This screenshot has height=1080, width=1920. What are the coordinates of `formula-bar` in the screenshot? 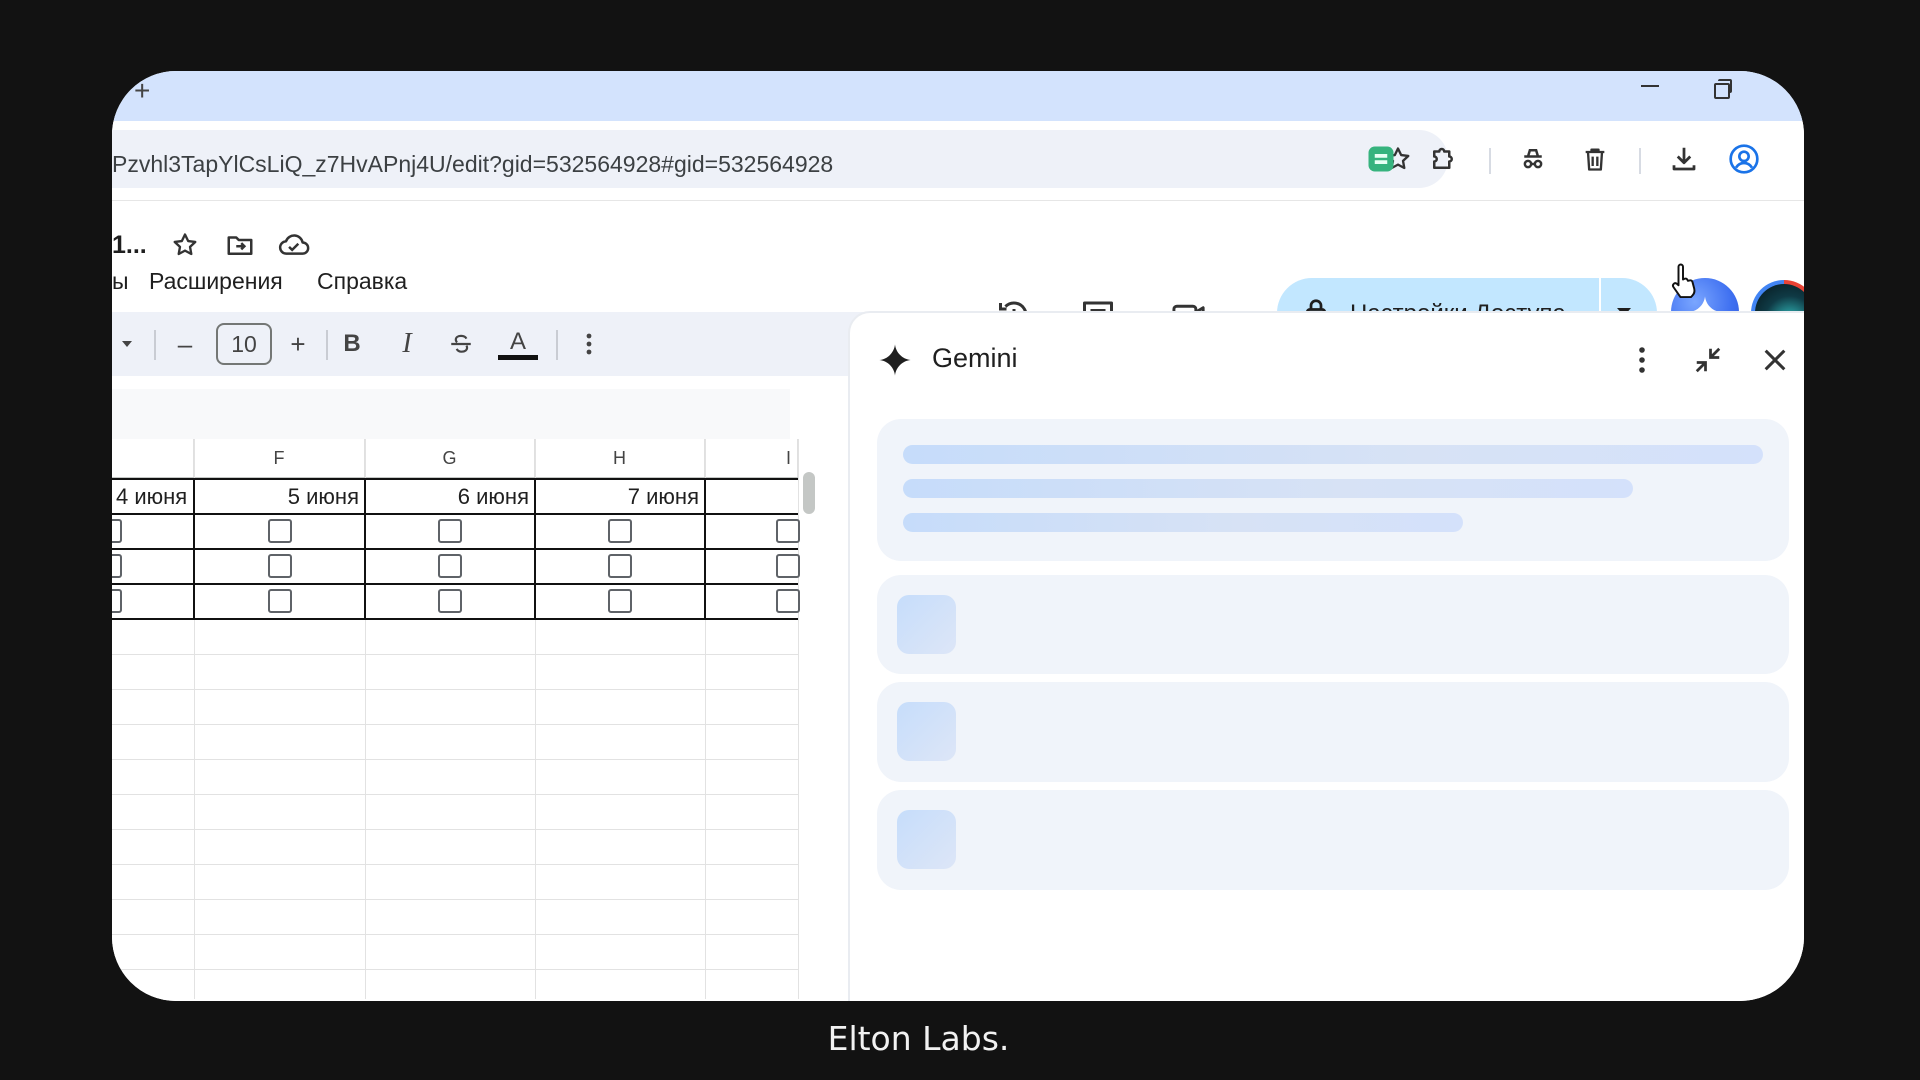 It's located at (451, 414).